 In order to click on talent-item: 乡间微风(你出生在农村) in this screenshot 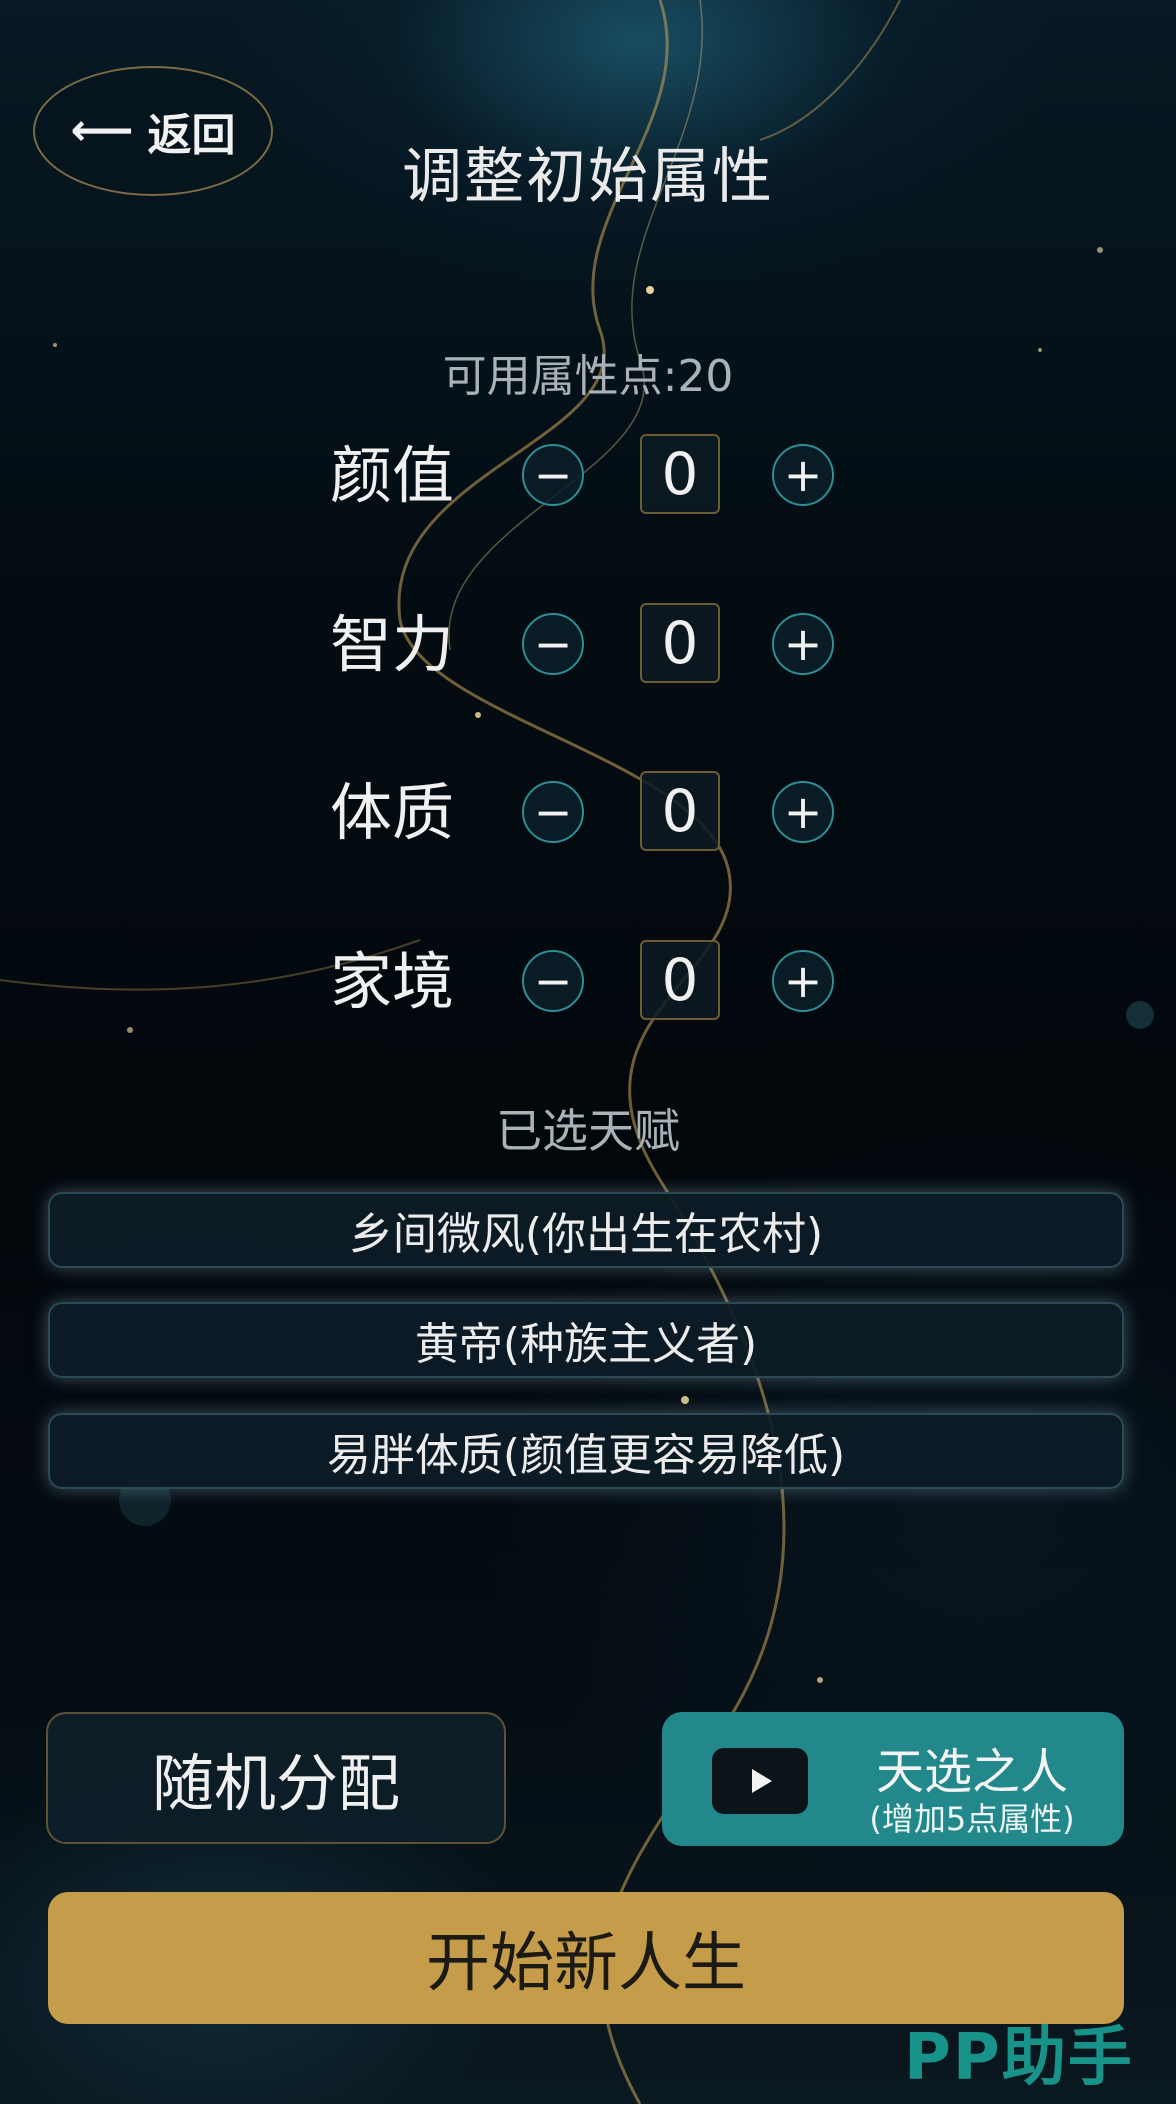, I will do `click(586, 1230)`.